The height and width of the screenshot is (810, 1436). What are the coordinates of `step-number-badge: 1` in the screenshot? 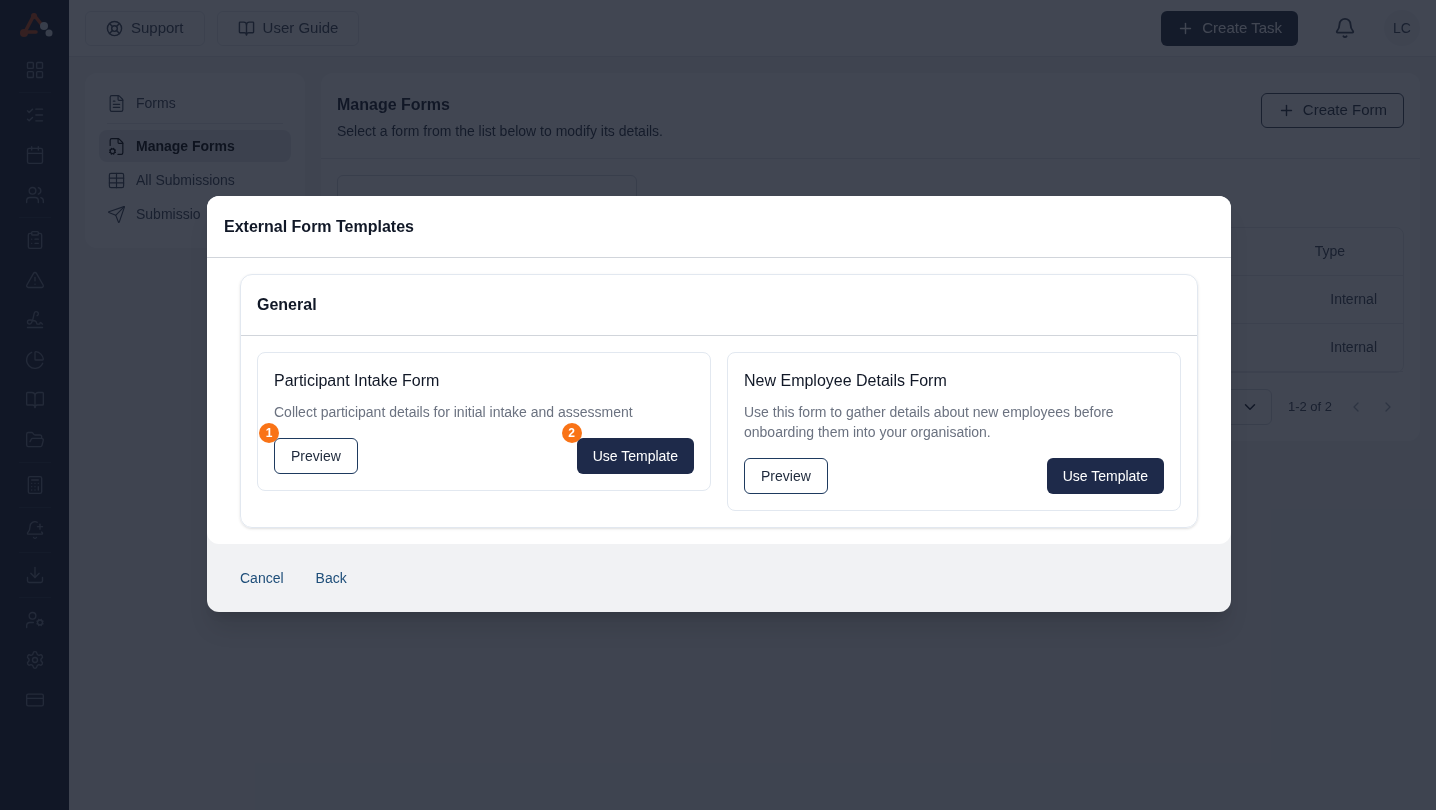 It's located at (269, 433).